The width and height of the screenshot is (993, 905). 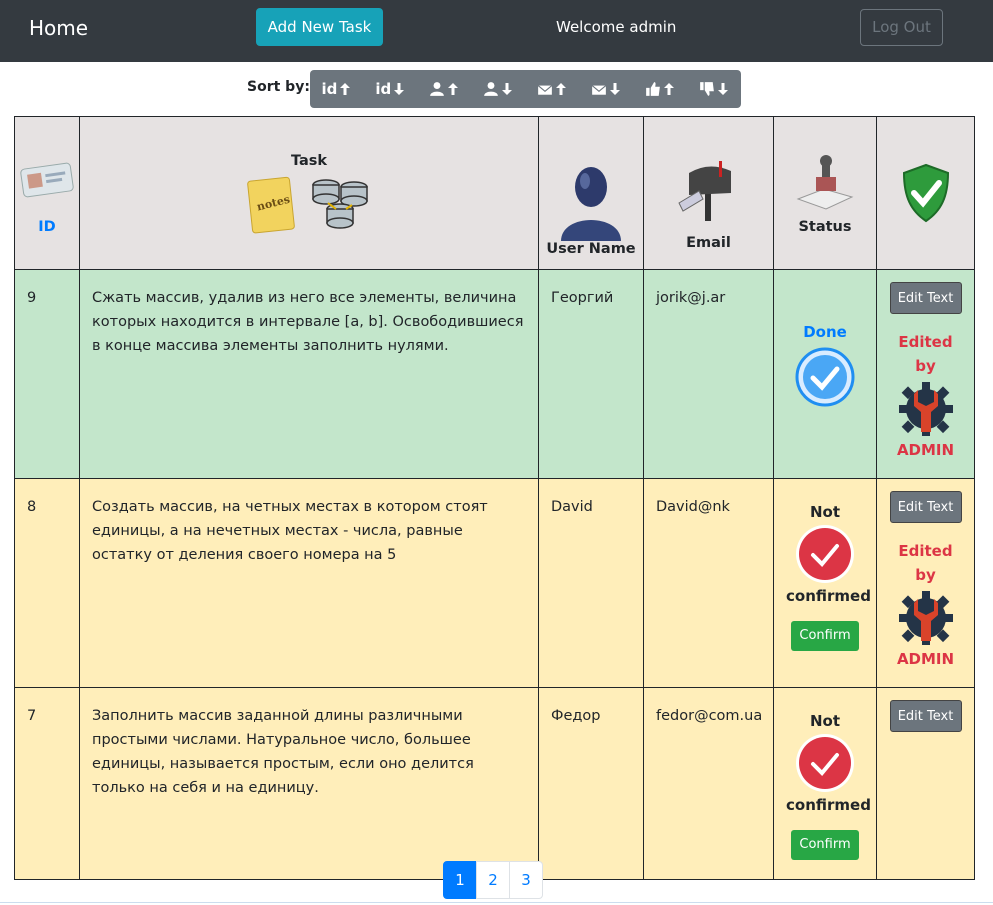 What do you see at coordinates (271, 205) in the screenshot?
I see `notes-icon: notes` at bounding box center [271, 205].